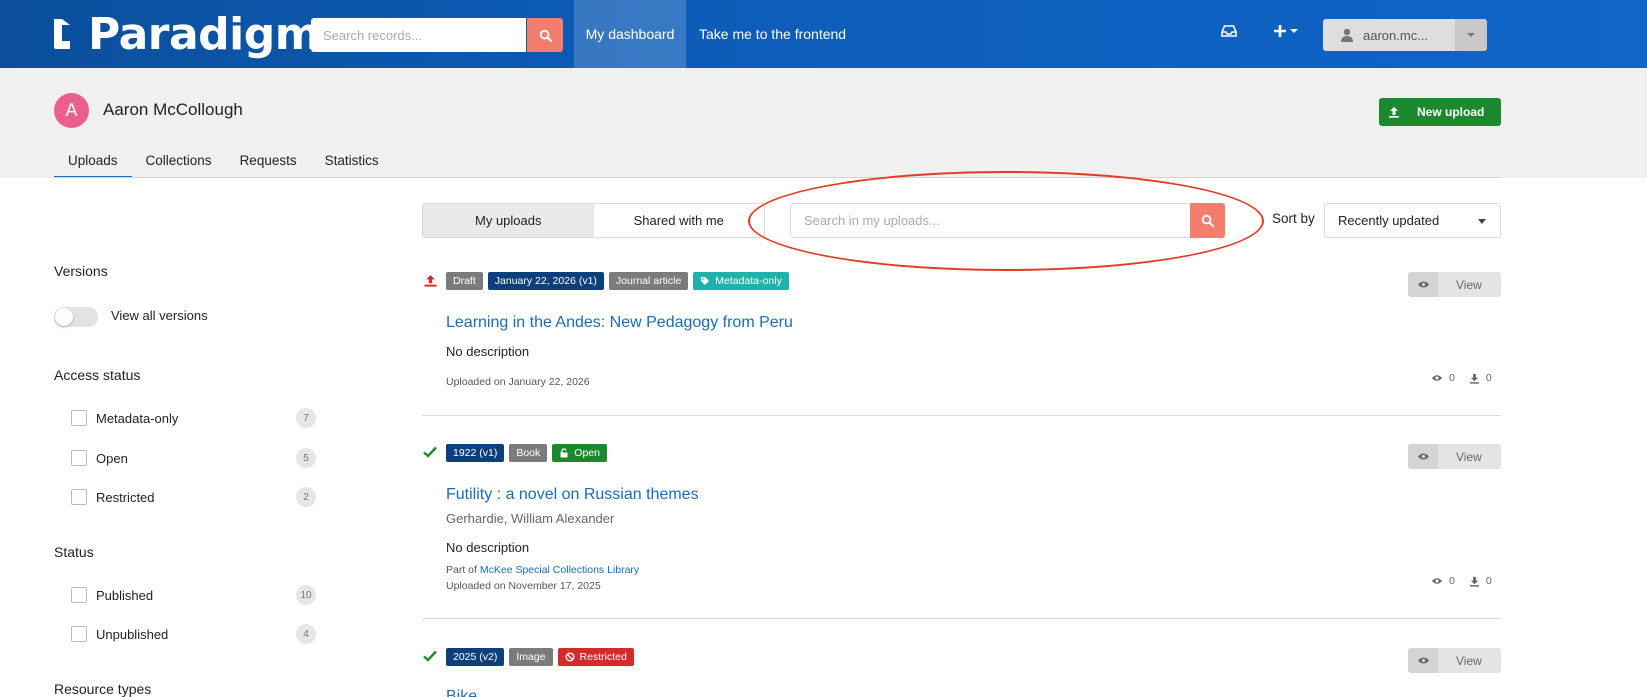  What do you see at coordinates (306, 497) in the screenshot?
I see `facet-count: 2` at bounding box center [306, 497].